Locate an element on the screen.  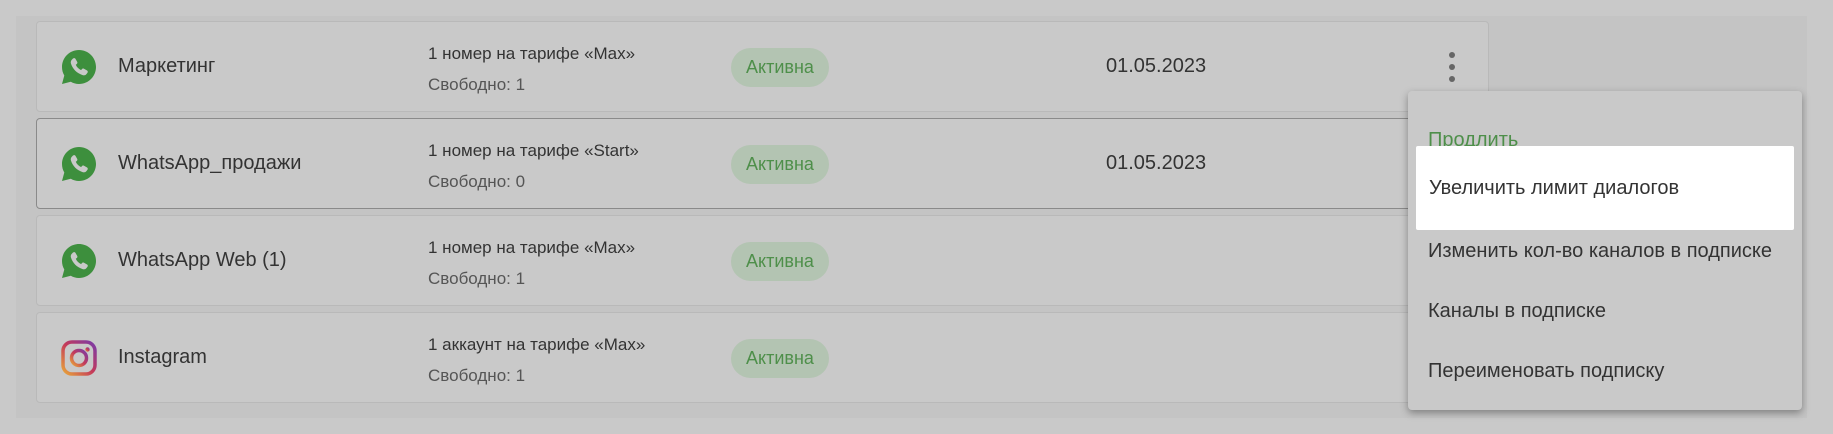
subscription-plan: 1 аккаунт на тарифе «Max» is located at coordinates (537, 344).